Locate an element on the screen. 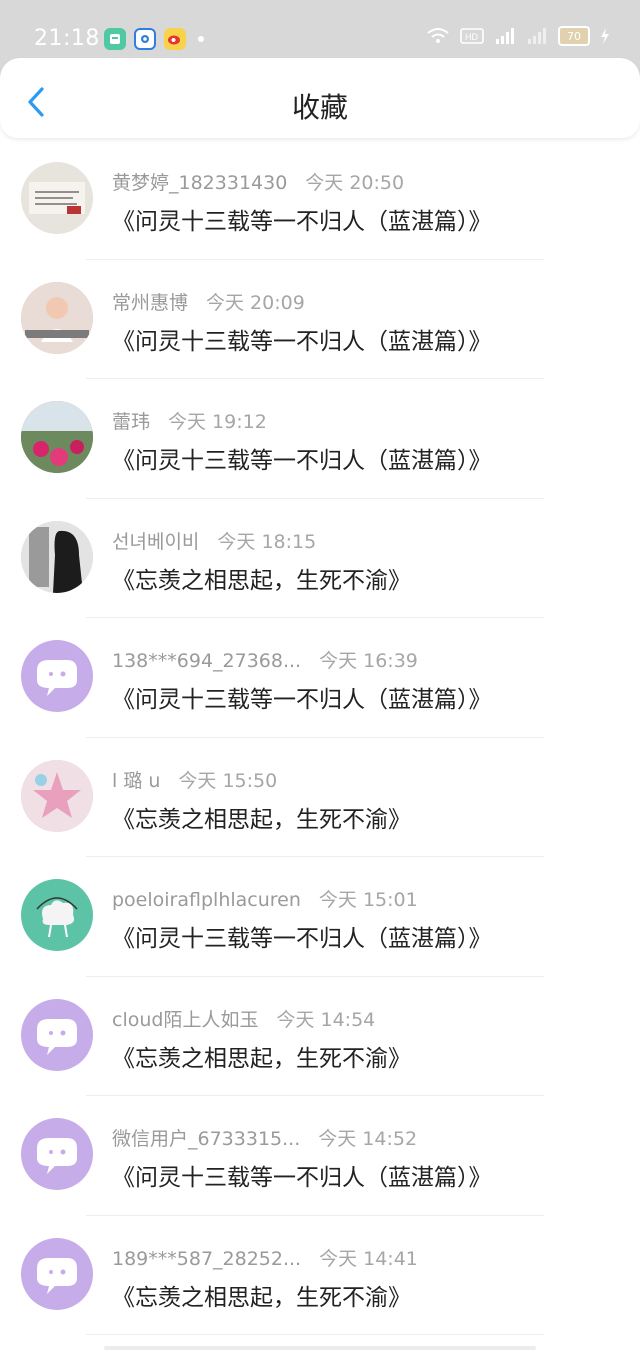 This screenshot has width=640, height=1351. list-item: 선녀베이비 今天 18:15 《忘羡之相思起，生死不渝》 is located at coordinates (320, 558).